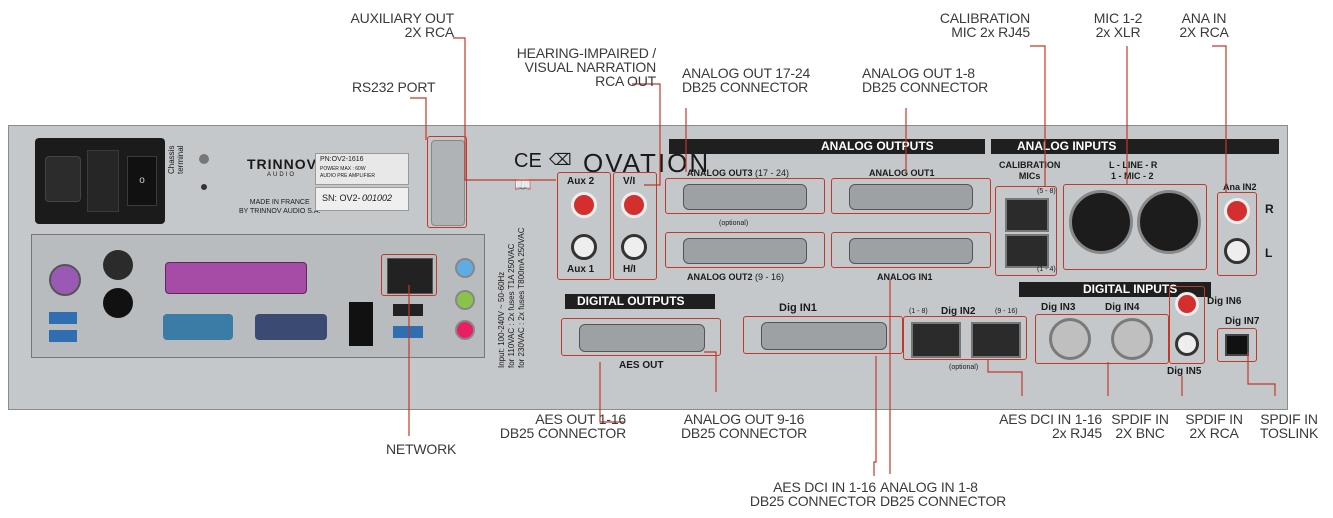  Describe the element at coordinates (746, 80) in the screenshot. I see `callout-analog-out-17-24: ANALOG OUT 17-24 DB25 CONNECTOR` at that location.